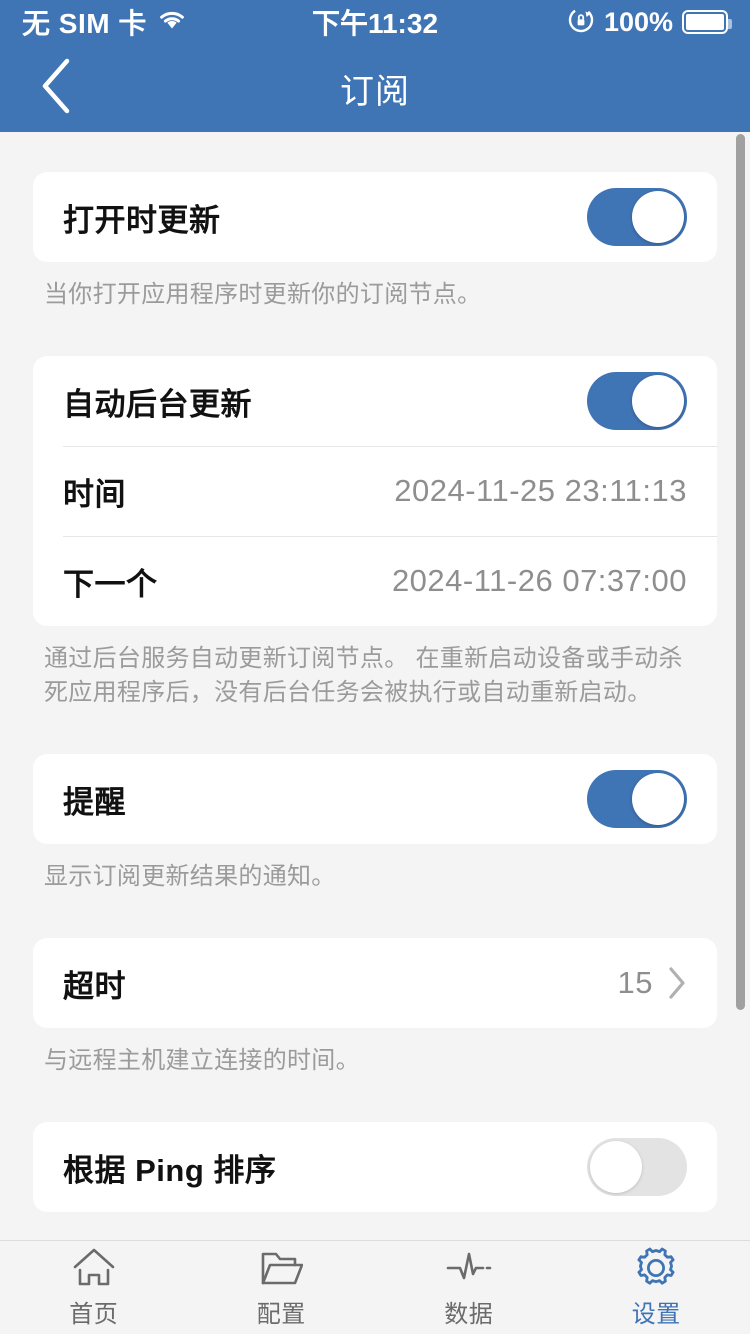 The image size is (750, 1334). Describe the element at coordinates (172, 22) in the screenshot. I see `wifi-icon` at that location.